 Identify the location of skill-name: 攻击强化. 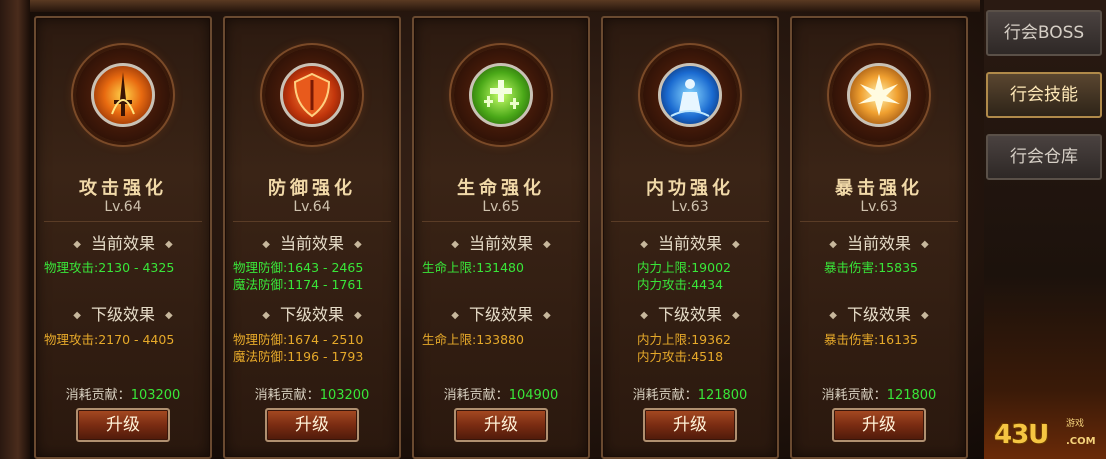
(123, 188).